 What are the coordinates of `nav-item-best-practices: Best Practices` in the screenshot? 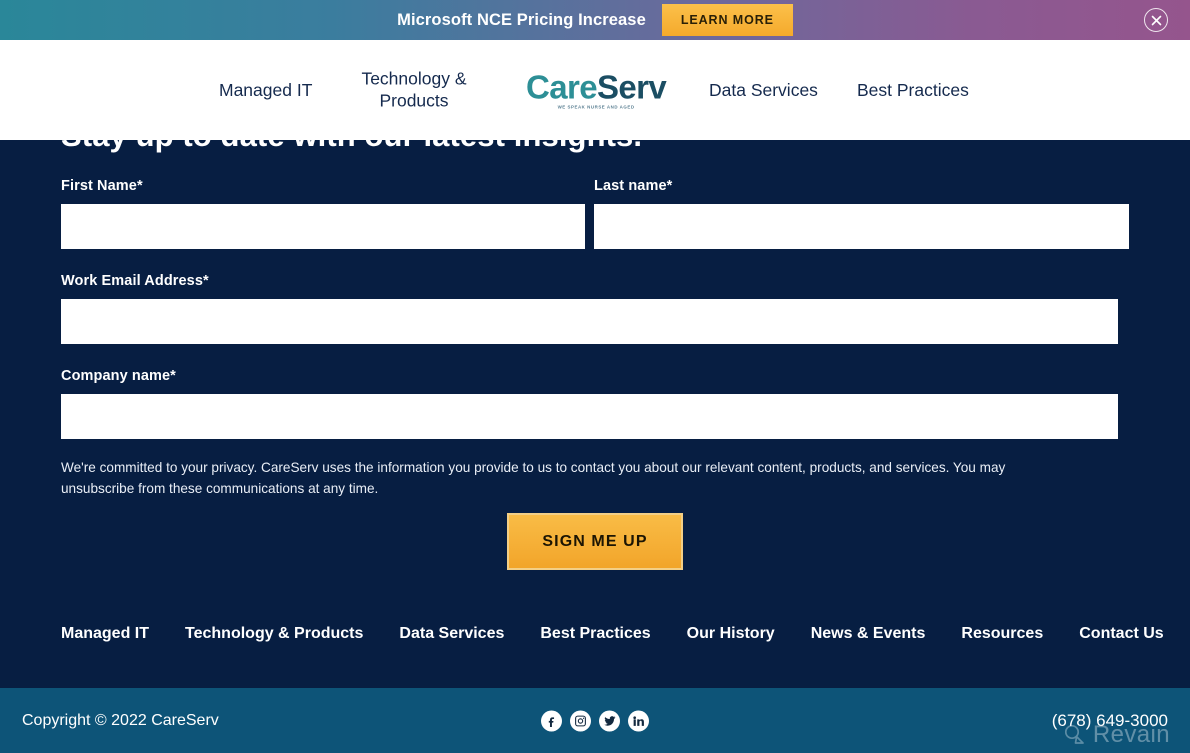 It's located at (913, 90).